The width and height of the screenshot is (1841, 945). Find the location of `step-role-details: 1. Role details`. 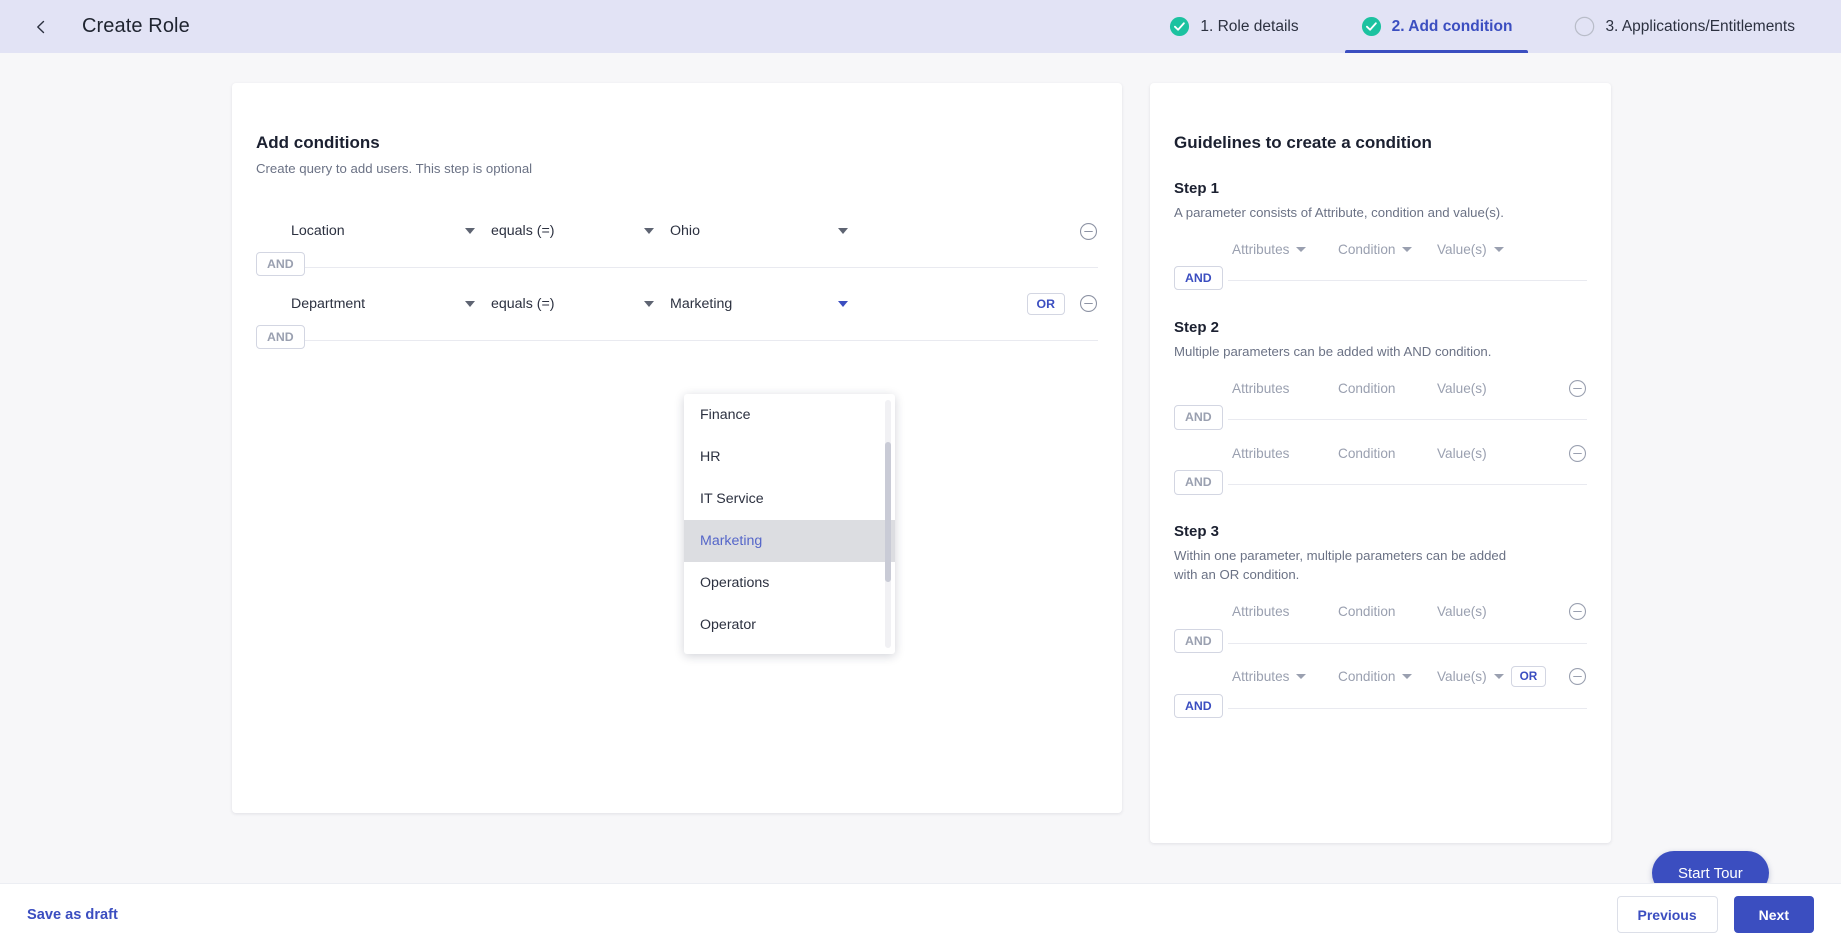

step-role-details: 1. Role details is located at coordinates (1233, 26).